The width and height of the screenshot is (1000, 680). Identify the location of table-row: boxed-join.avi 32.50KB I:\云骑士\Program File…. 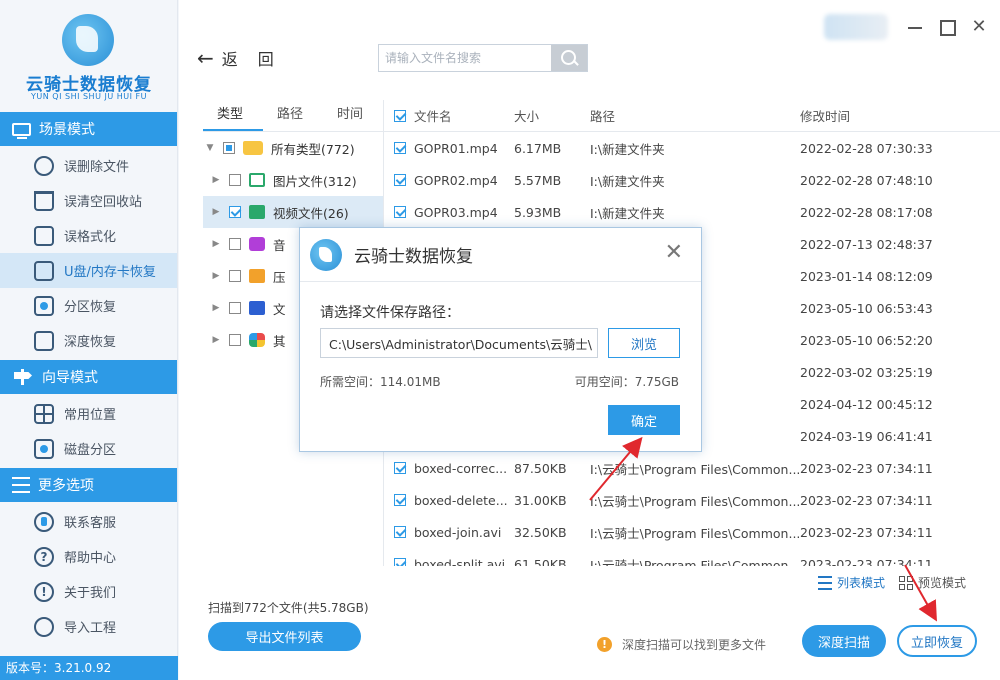
(692, 532).